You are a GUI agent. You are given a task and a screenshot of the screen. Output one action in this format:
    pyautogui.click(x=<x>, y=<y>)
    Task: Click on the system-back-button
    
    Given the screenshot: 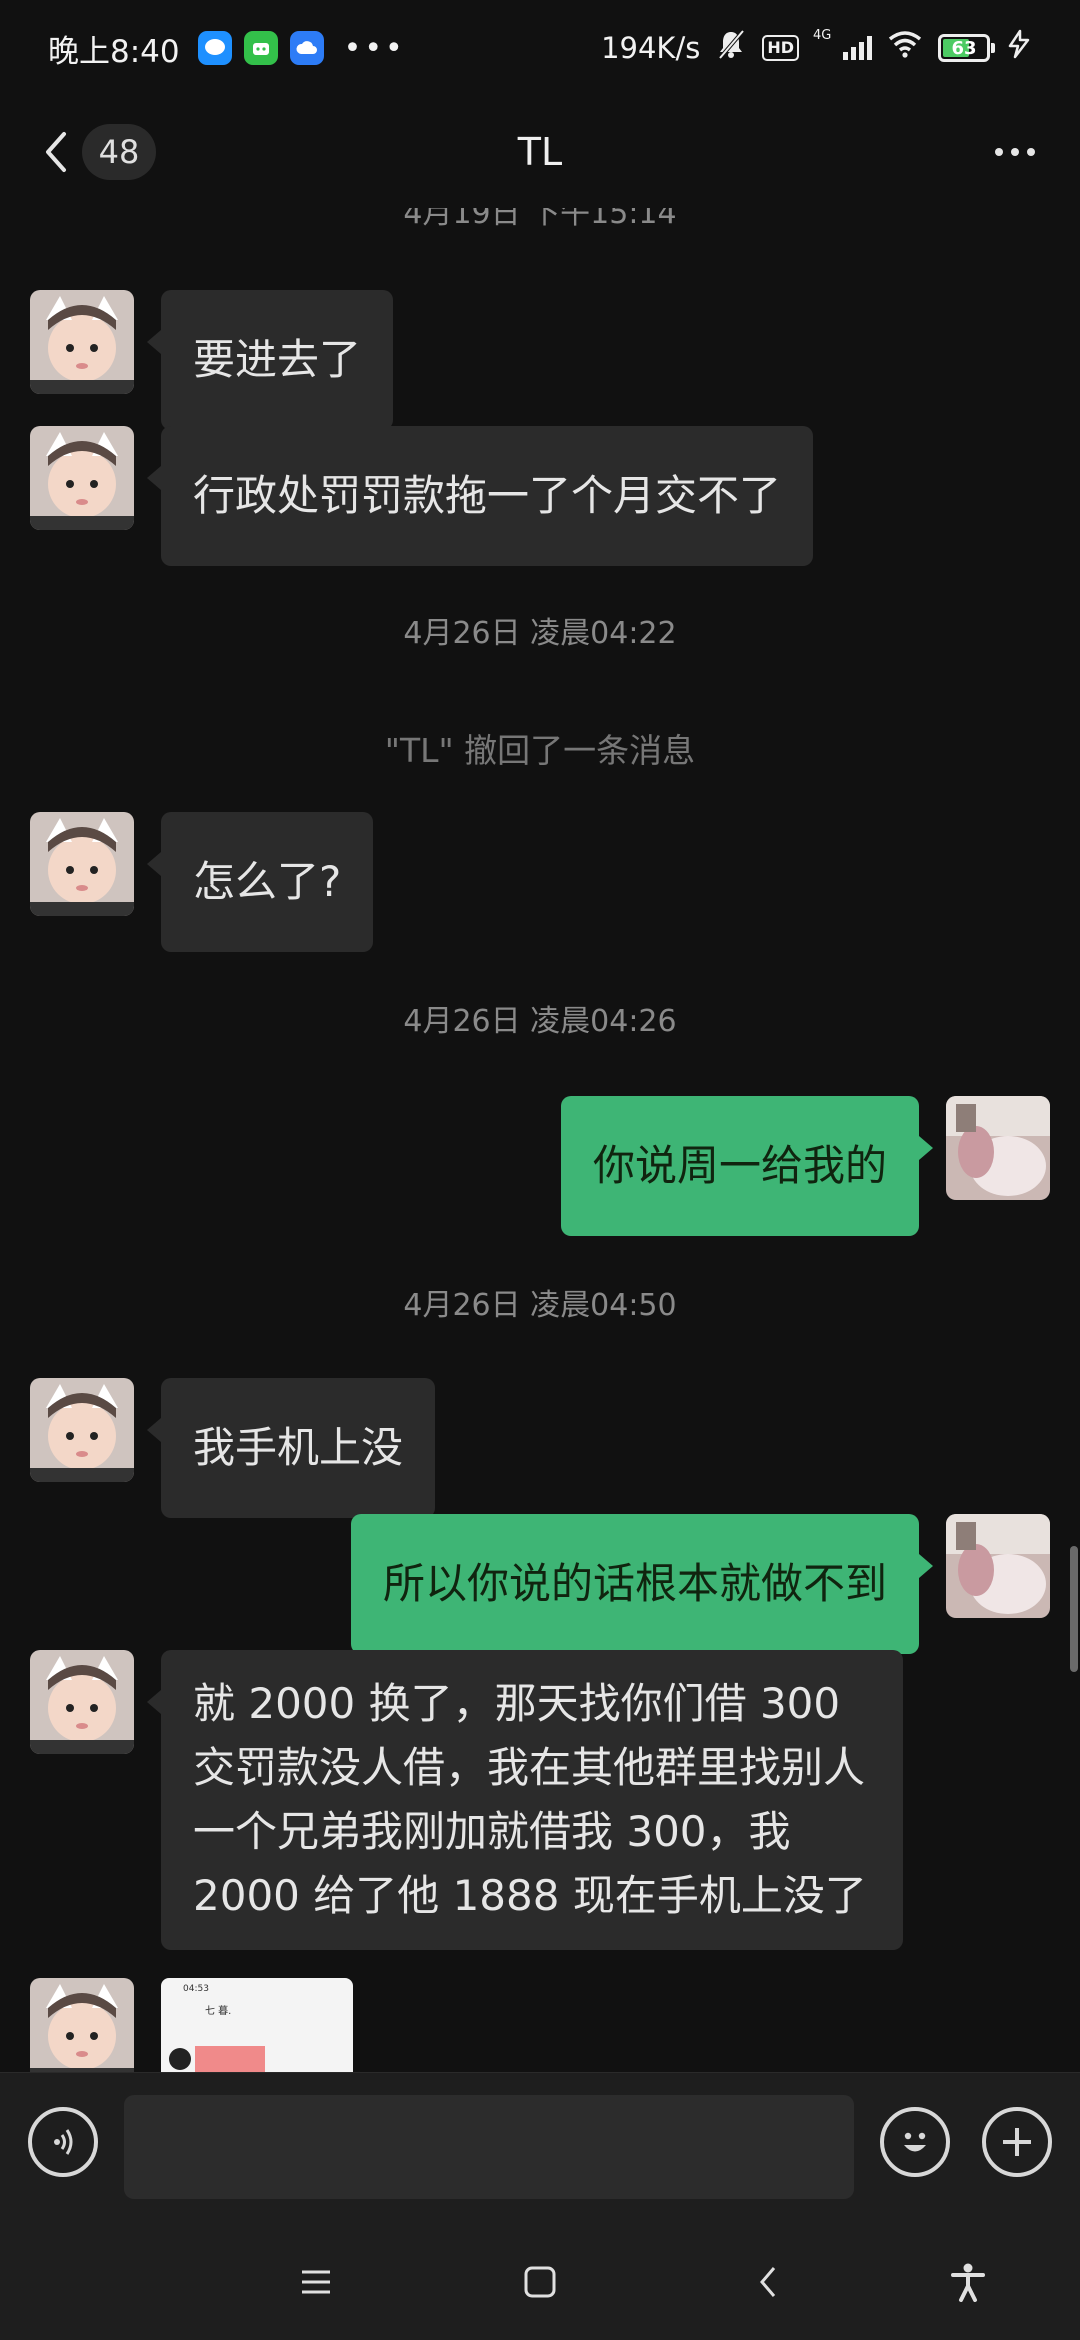 What is the action you would take?
    pyautogui.click(x=768, y=2282)
    